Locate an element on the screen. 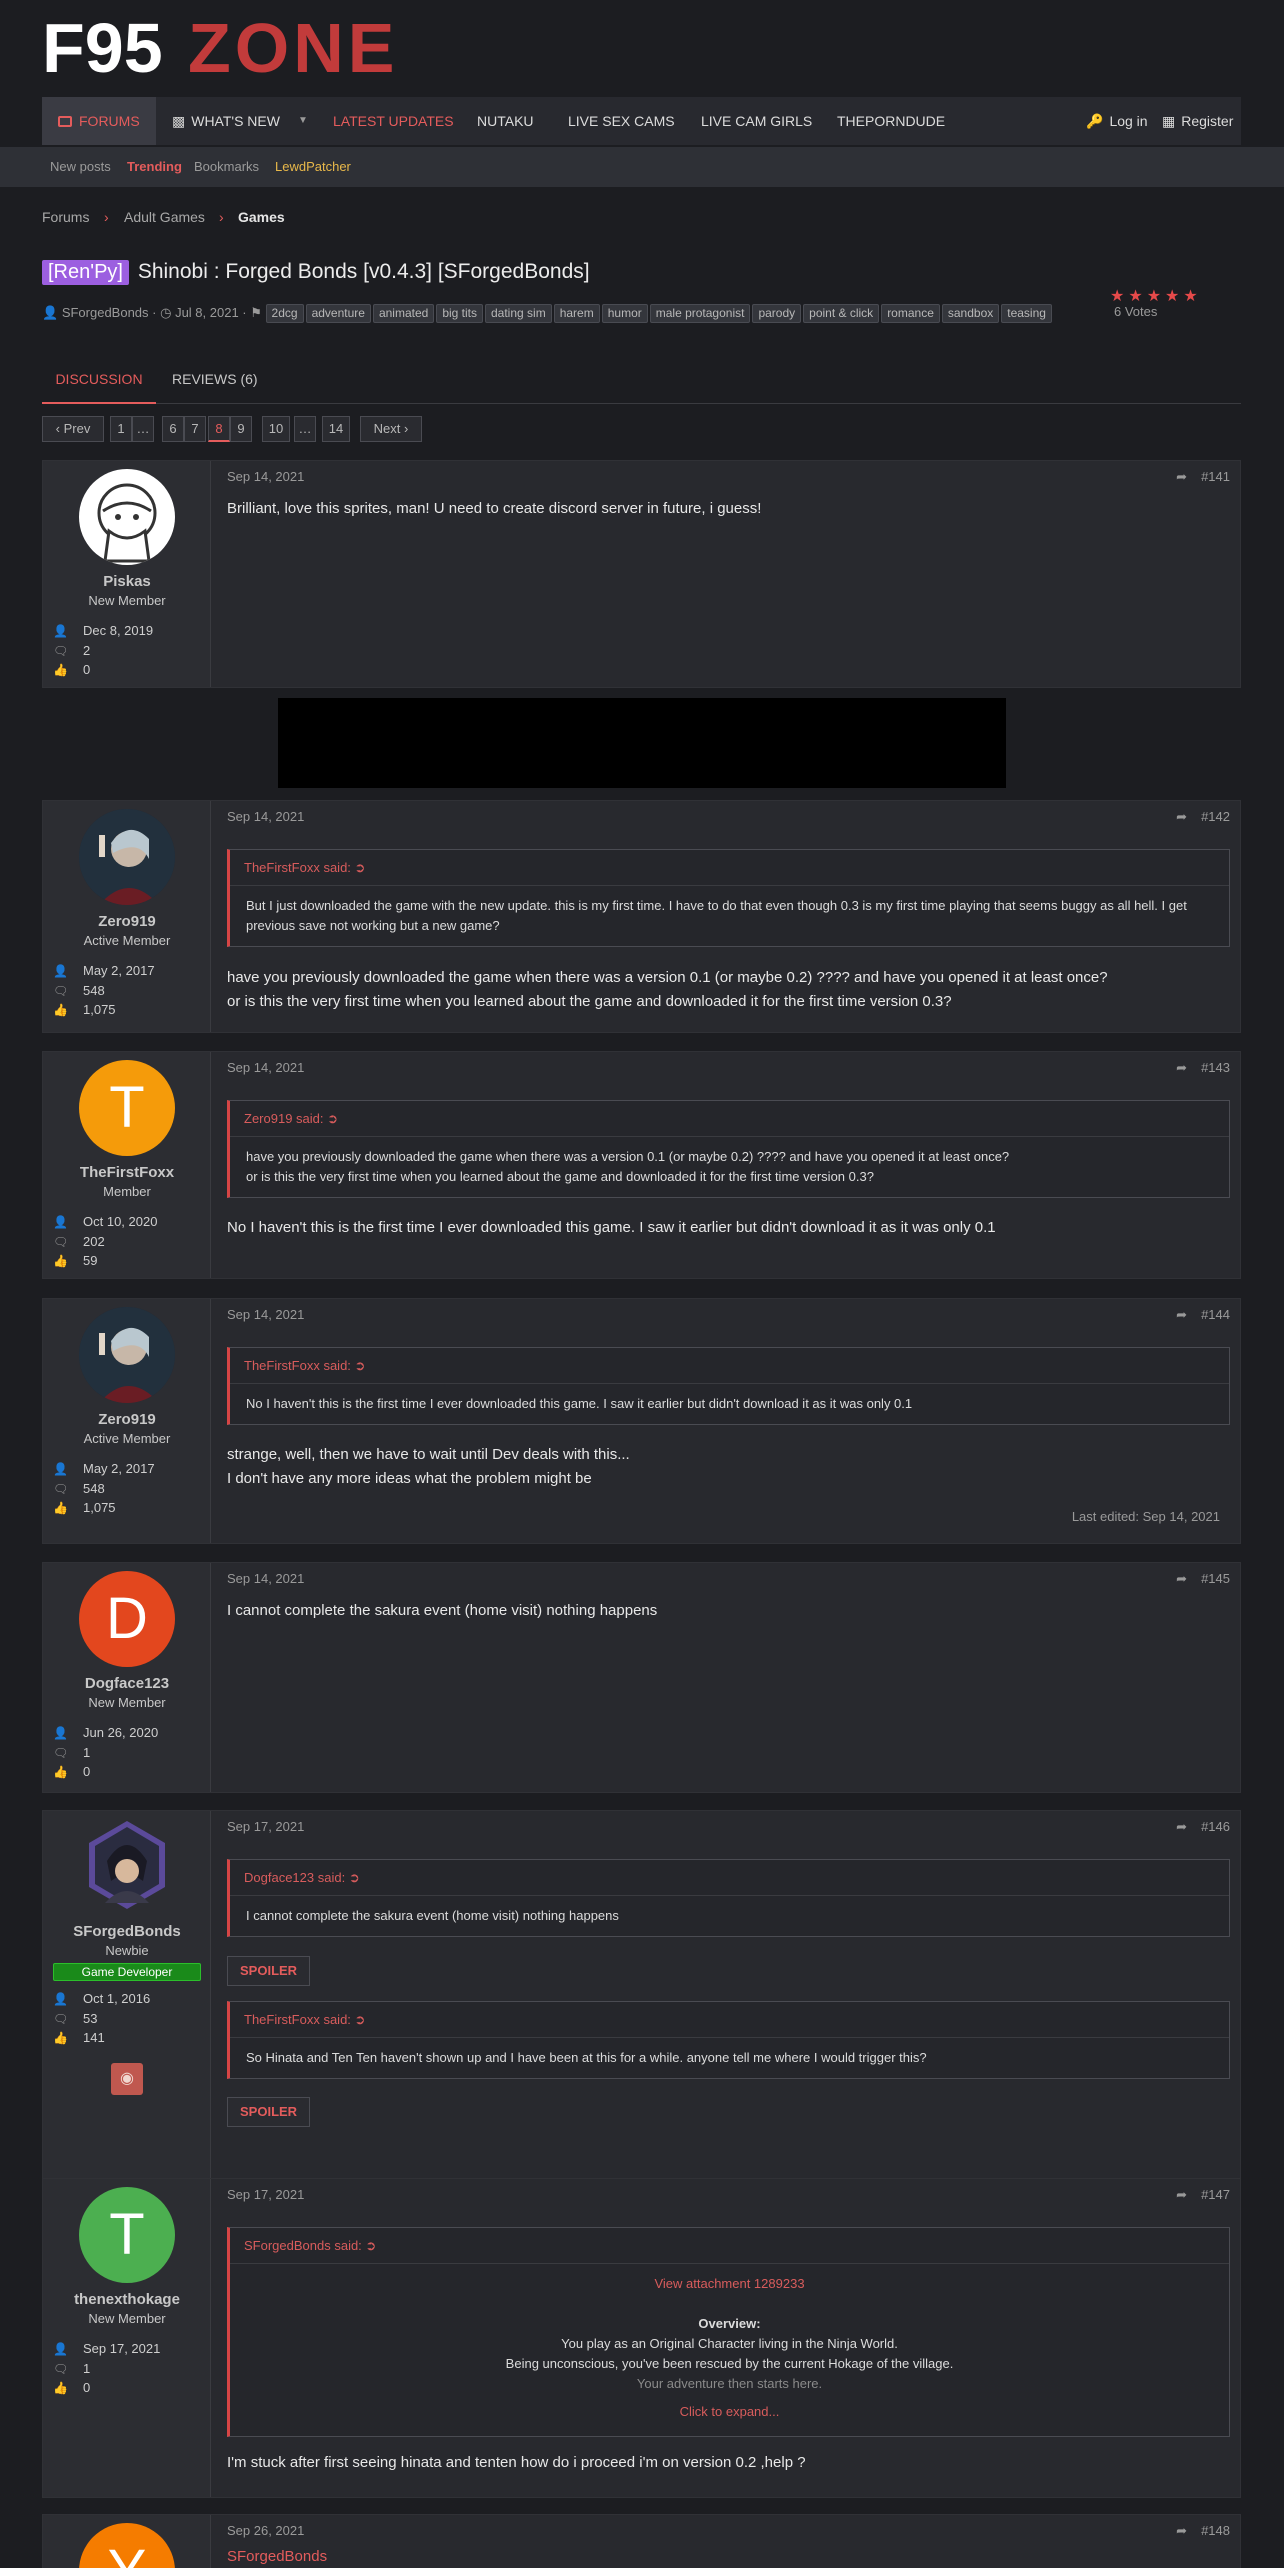 This screenshot has width=1284, height=2568. subnav-lewdpatcher: LewdPatcher is located at coordinates (313, 166).